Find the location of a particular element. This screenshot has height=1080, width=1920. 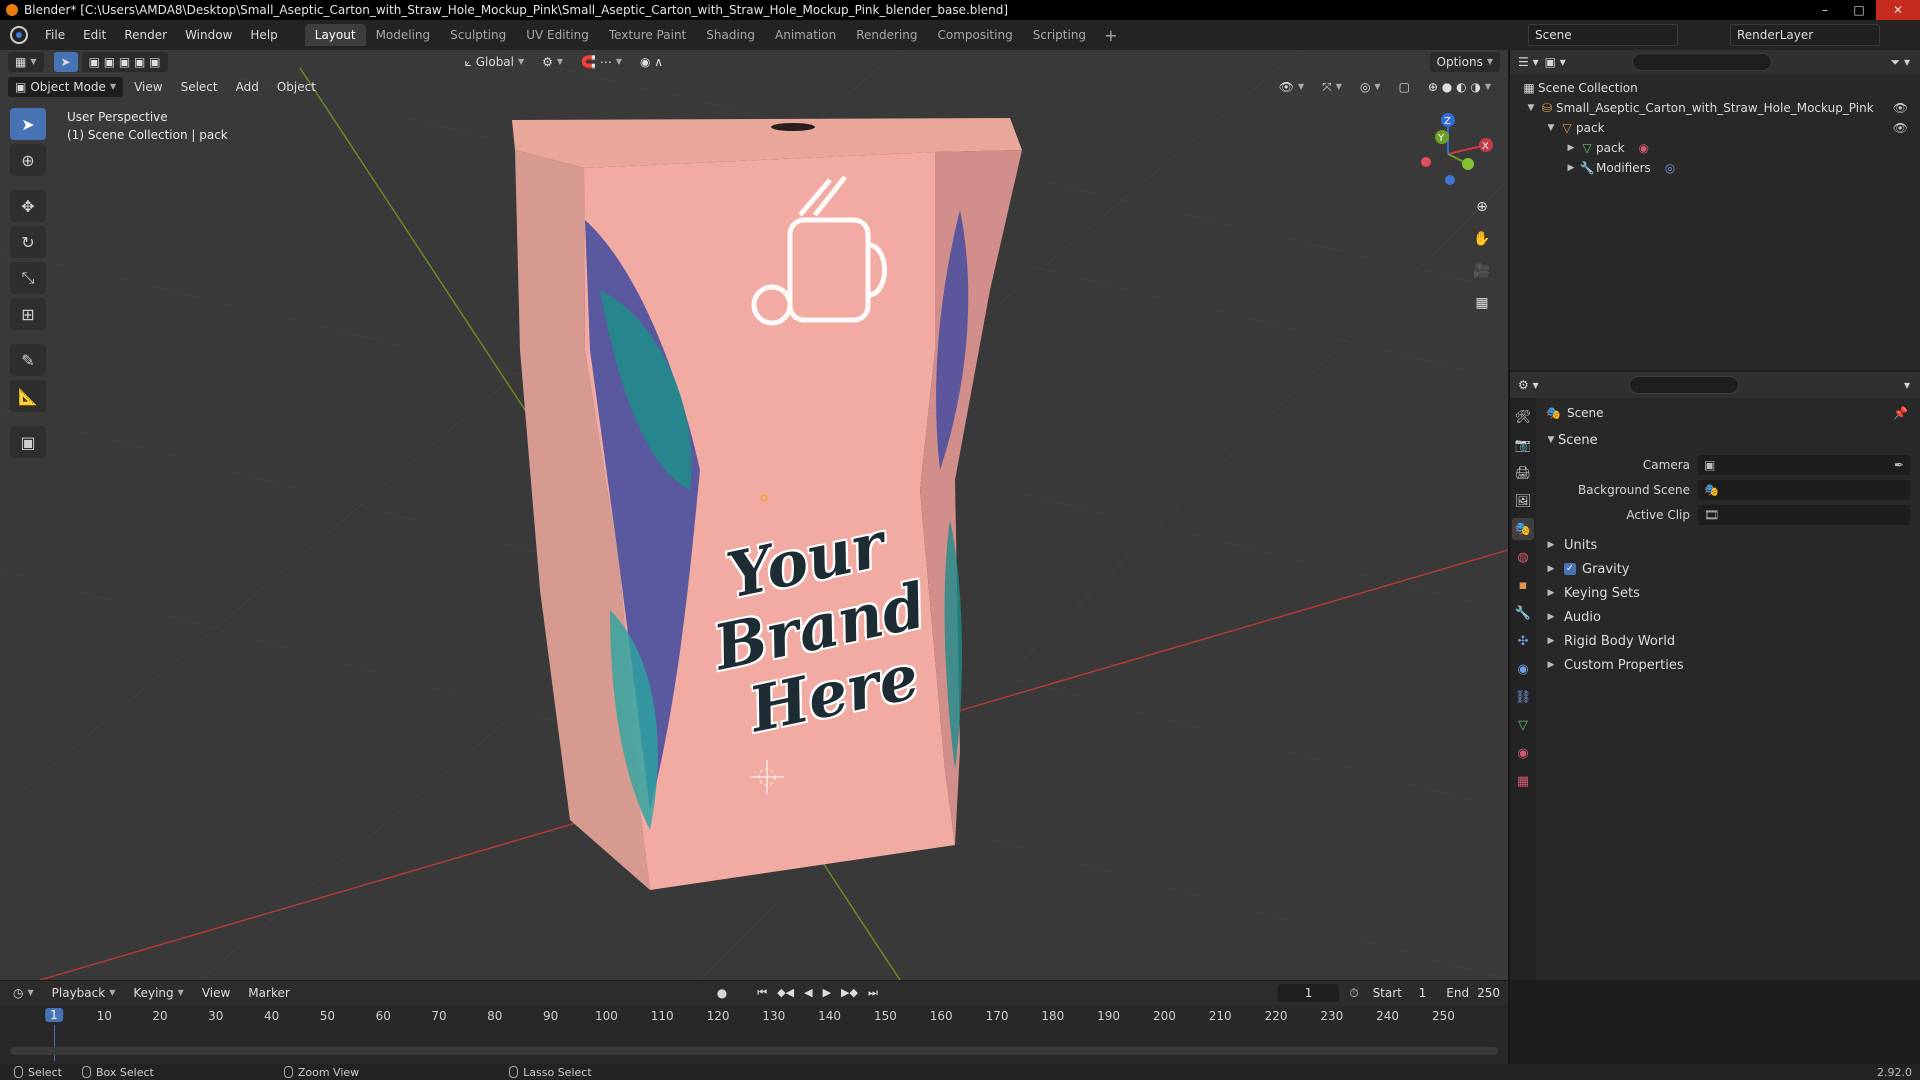

tab-texture-paint: Texture Paint is located at coordinates (647, 35).